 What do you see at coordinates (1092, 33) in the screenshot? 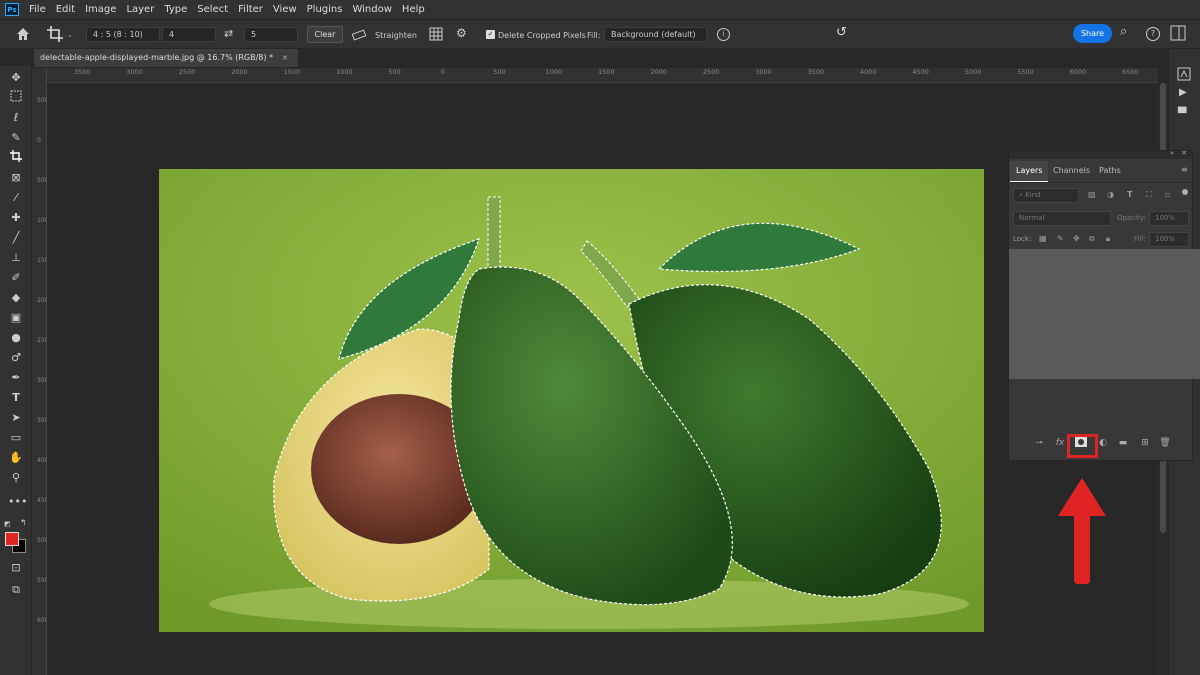
I see `share-button: Share` at bounding box center [1092, 33].